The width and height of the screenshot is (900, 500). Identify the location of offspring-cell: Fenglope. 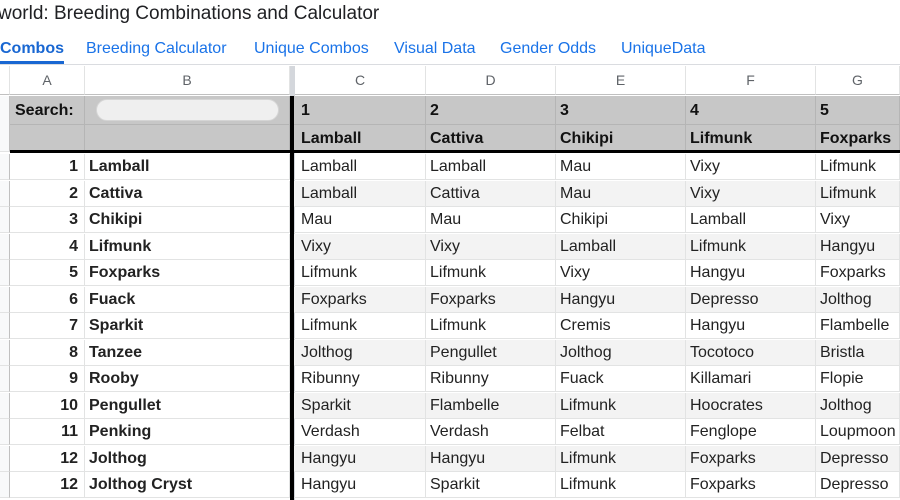
(751, 432).